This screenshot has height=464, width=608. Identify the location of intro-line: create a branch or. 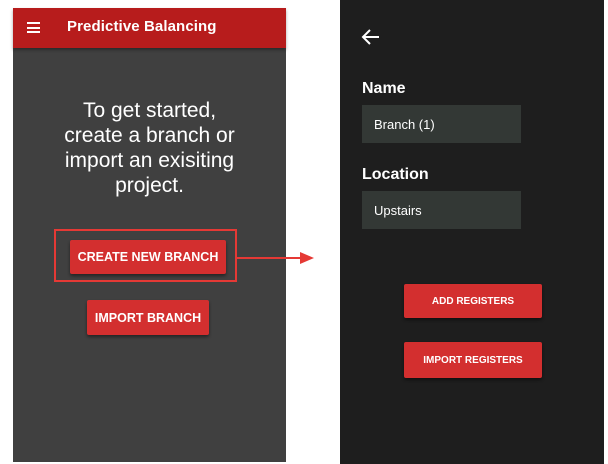
(149, 135).